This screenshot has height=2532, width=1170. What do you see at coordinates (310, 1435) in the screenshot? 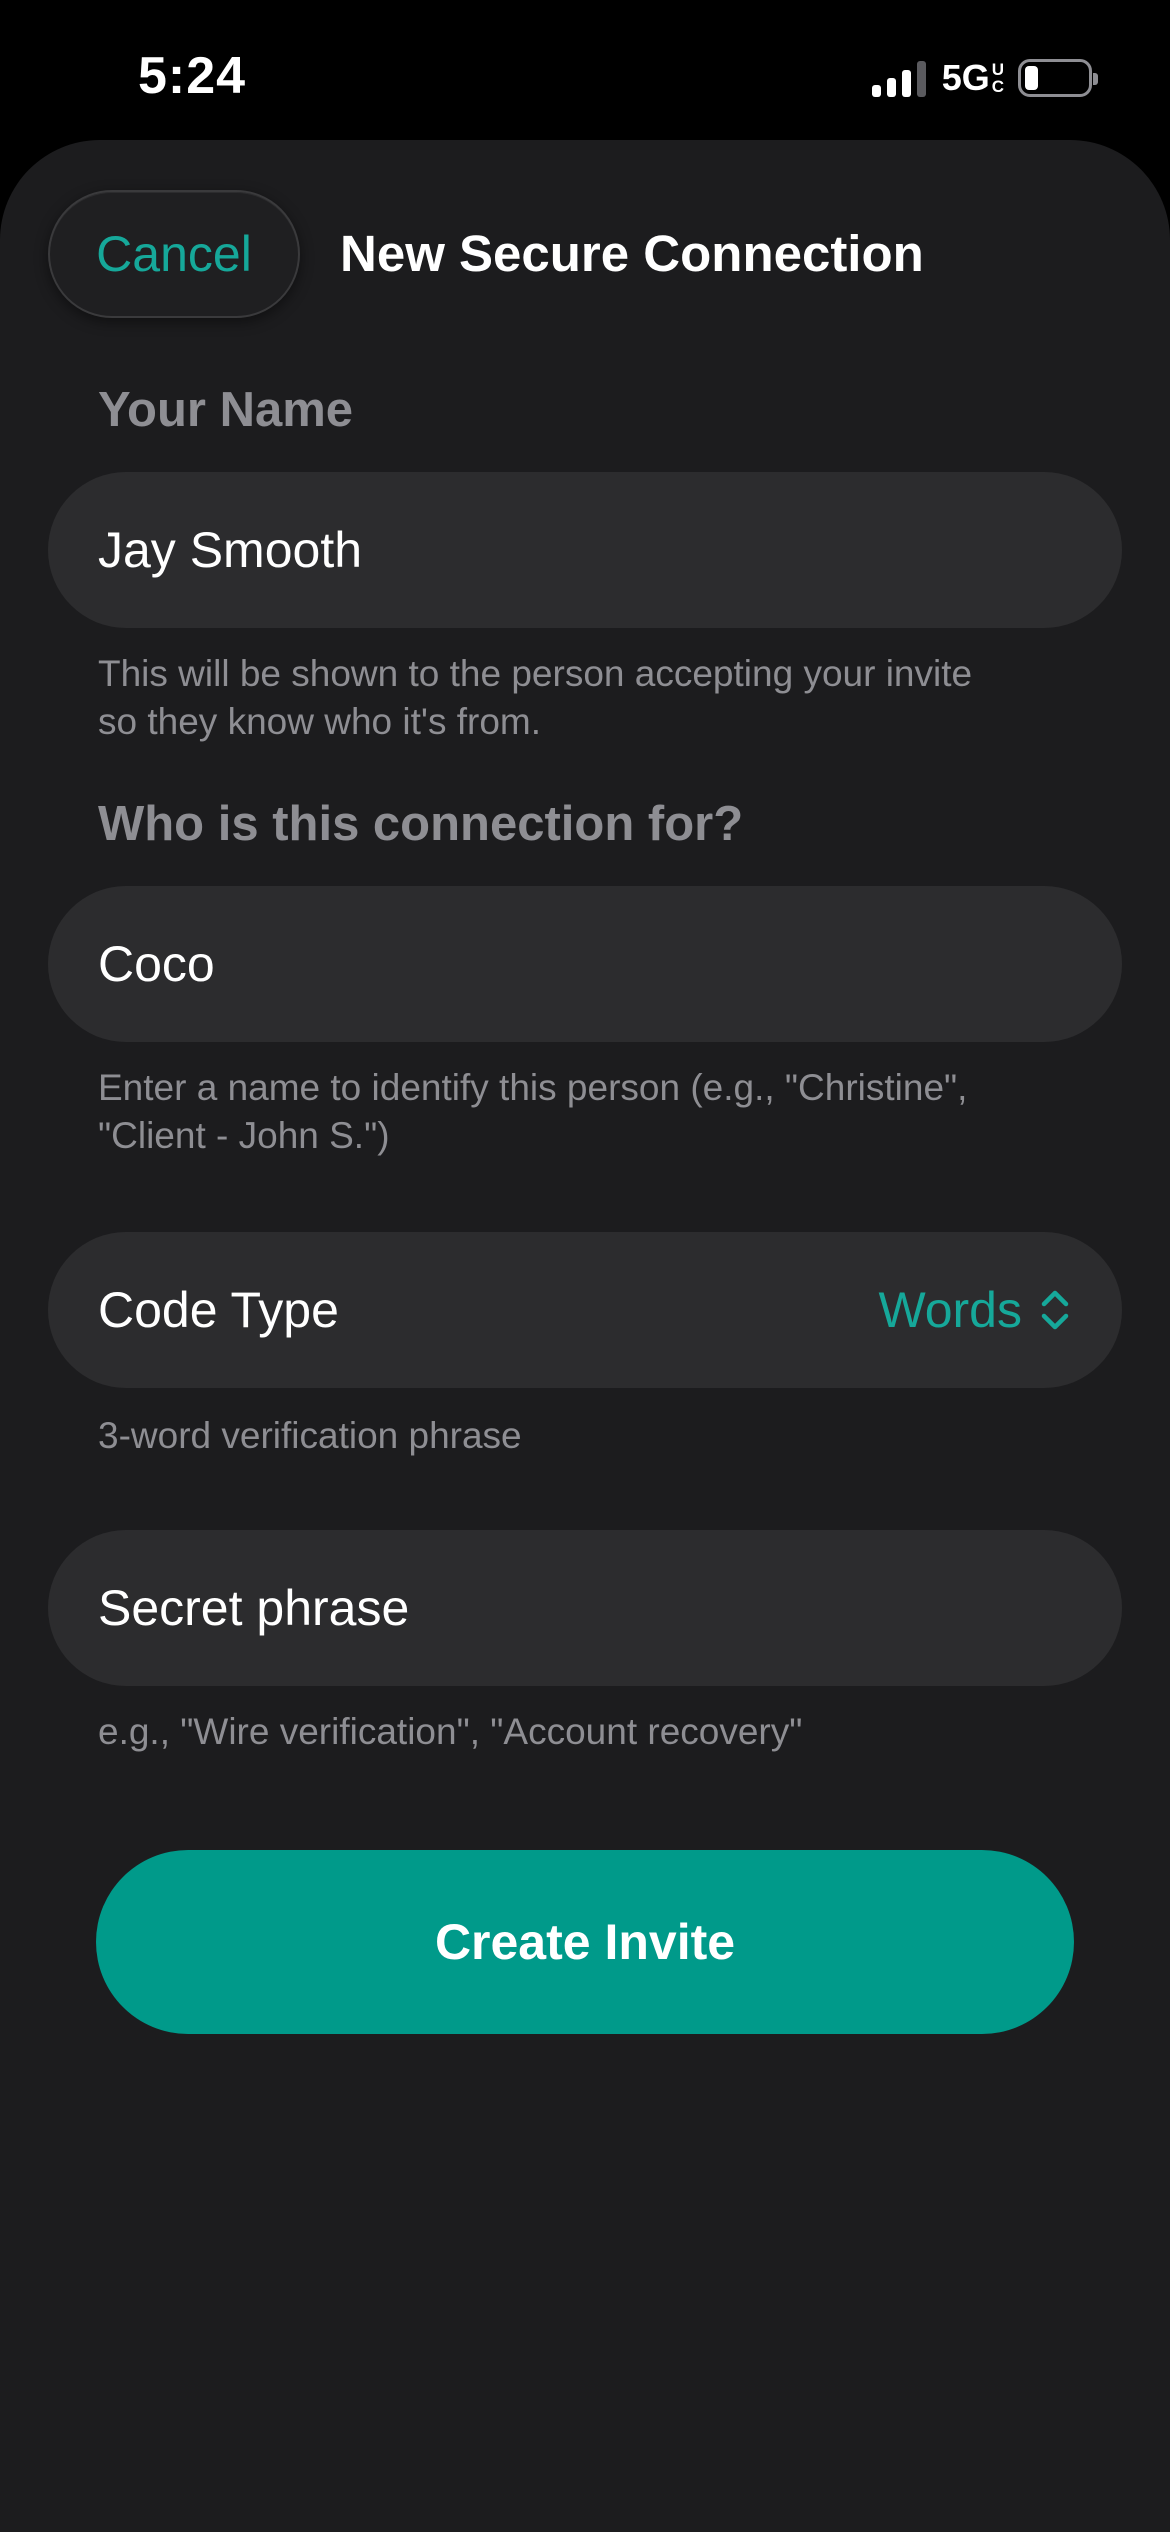
I see `code-type-helper: 3-word verification phrase` at bounding box center [310, 1435].